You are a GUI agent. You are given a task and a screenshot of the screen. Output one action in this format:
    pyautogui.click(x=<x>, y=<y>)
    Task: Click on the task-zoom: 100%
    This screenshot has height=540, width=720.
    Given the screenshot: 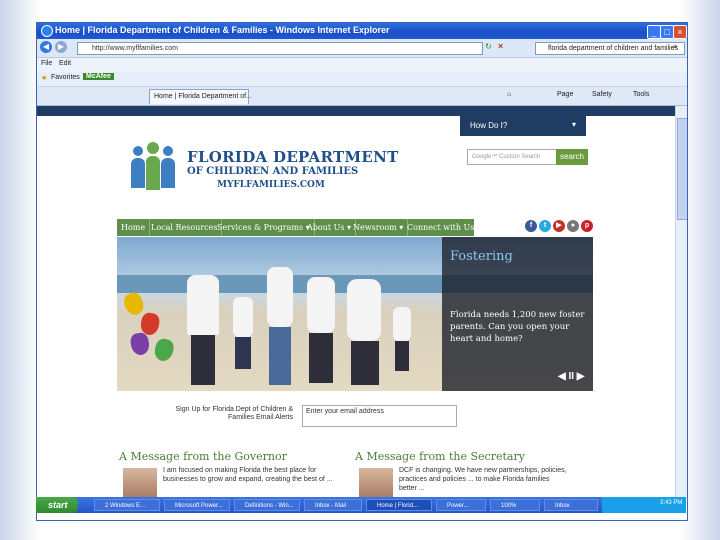 What is the action you would take?
    pyautogui.click(x=515, y=505)
    